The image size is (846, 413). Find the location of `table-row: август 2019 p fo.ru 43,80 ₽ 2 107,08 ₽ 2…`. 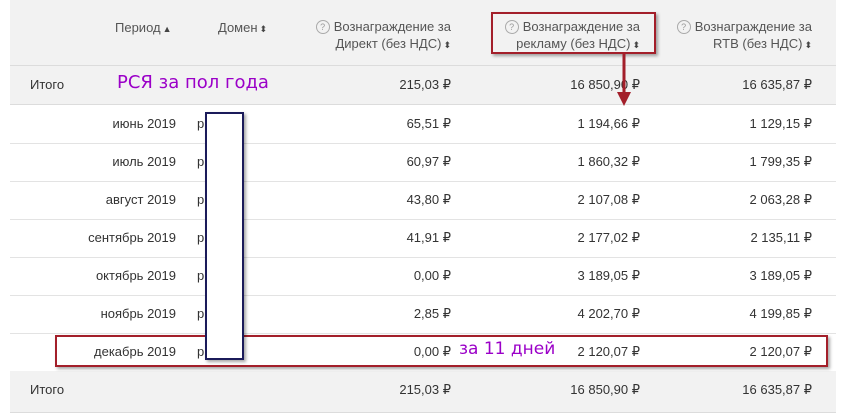

table-row: август 2019 p fo.ru 43,80 ₽ 2 107,08 ₽ 2… is located at coordinates (423, 200).